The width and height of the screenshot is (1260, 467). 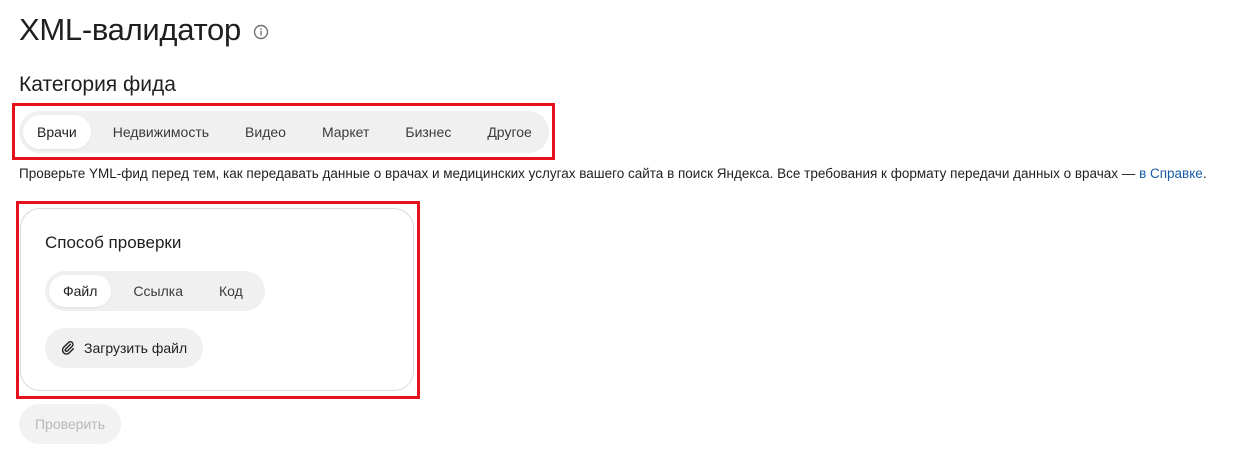 I want to click on description-end: ., so click(x=1204, y=173).